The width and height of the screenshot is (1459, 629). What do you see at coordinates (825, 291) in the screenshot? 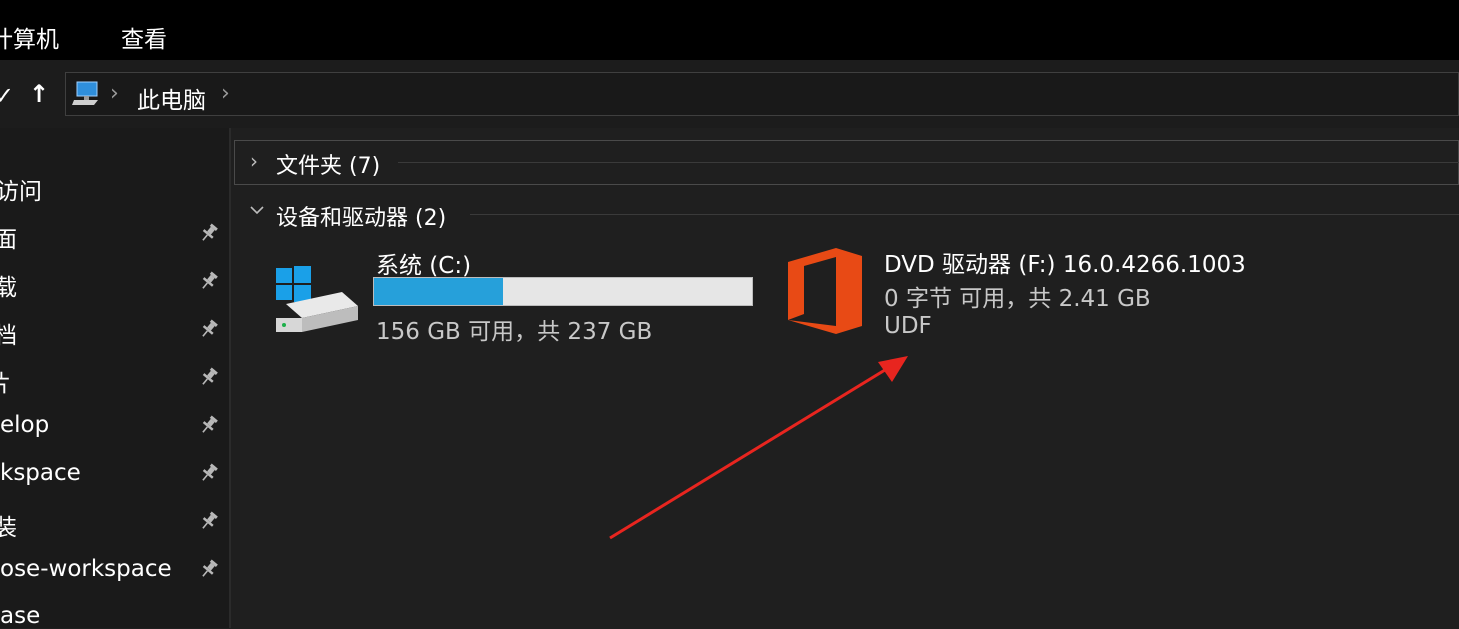
I see `office-logo-icon` at bounding box center [825, 291].